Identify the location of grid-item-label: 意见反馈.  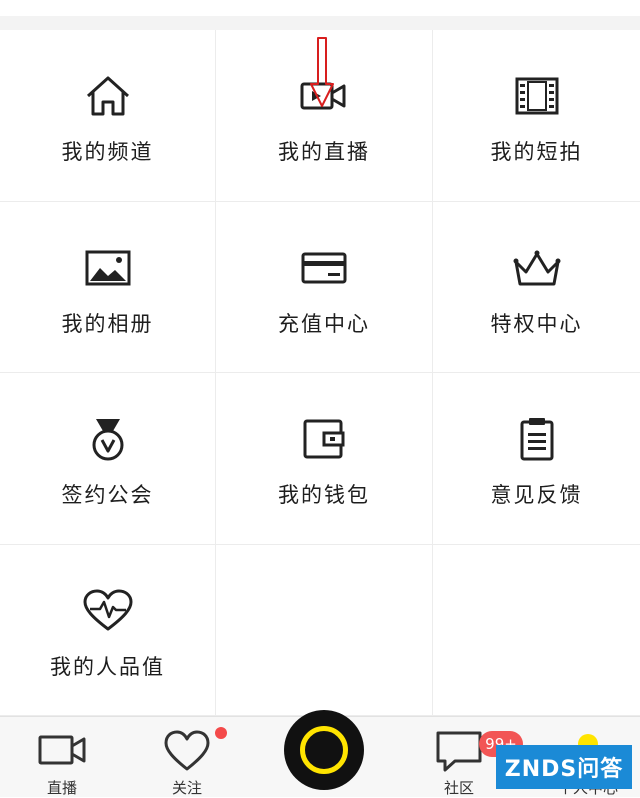
(536, 495).